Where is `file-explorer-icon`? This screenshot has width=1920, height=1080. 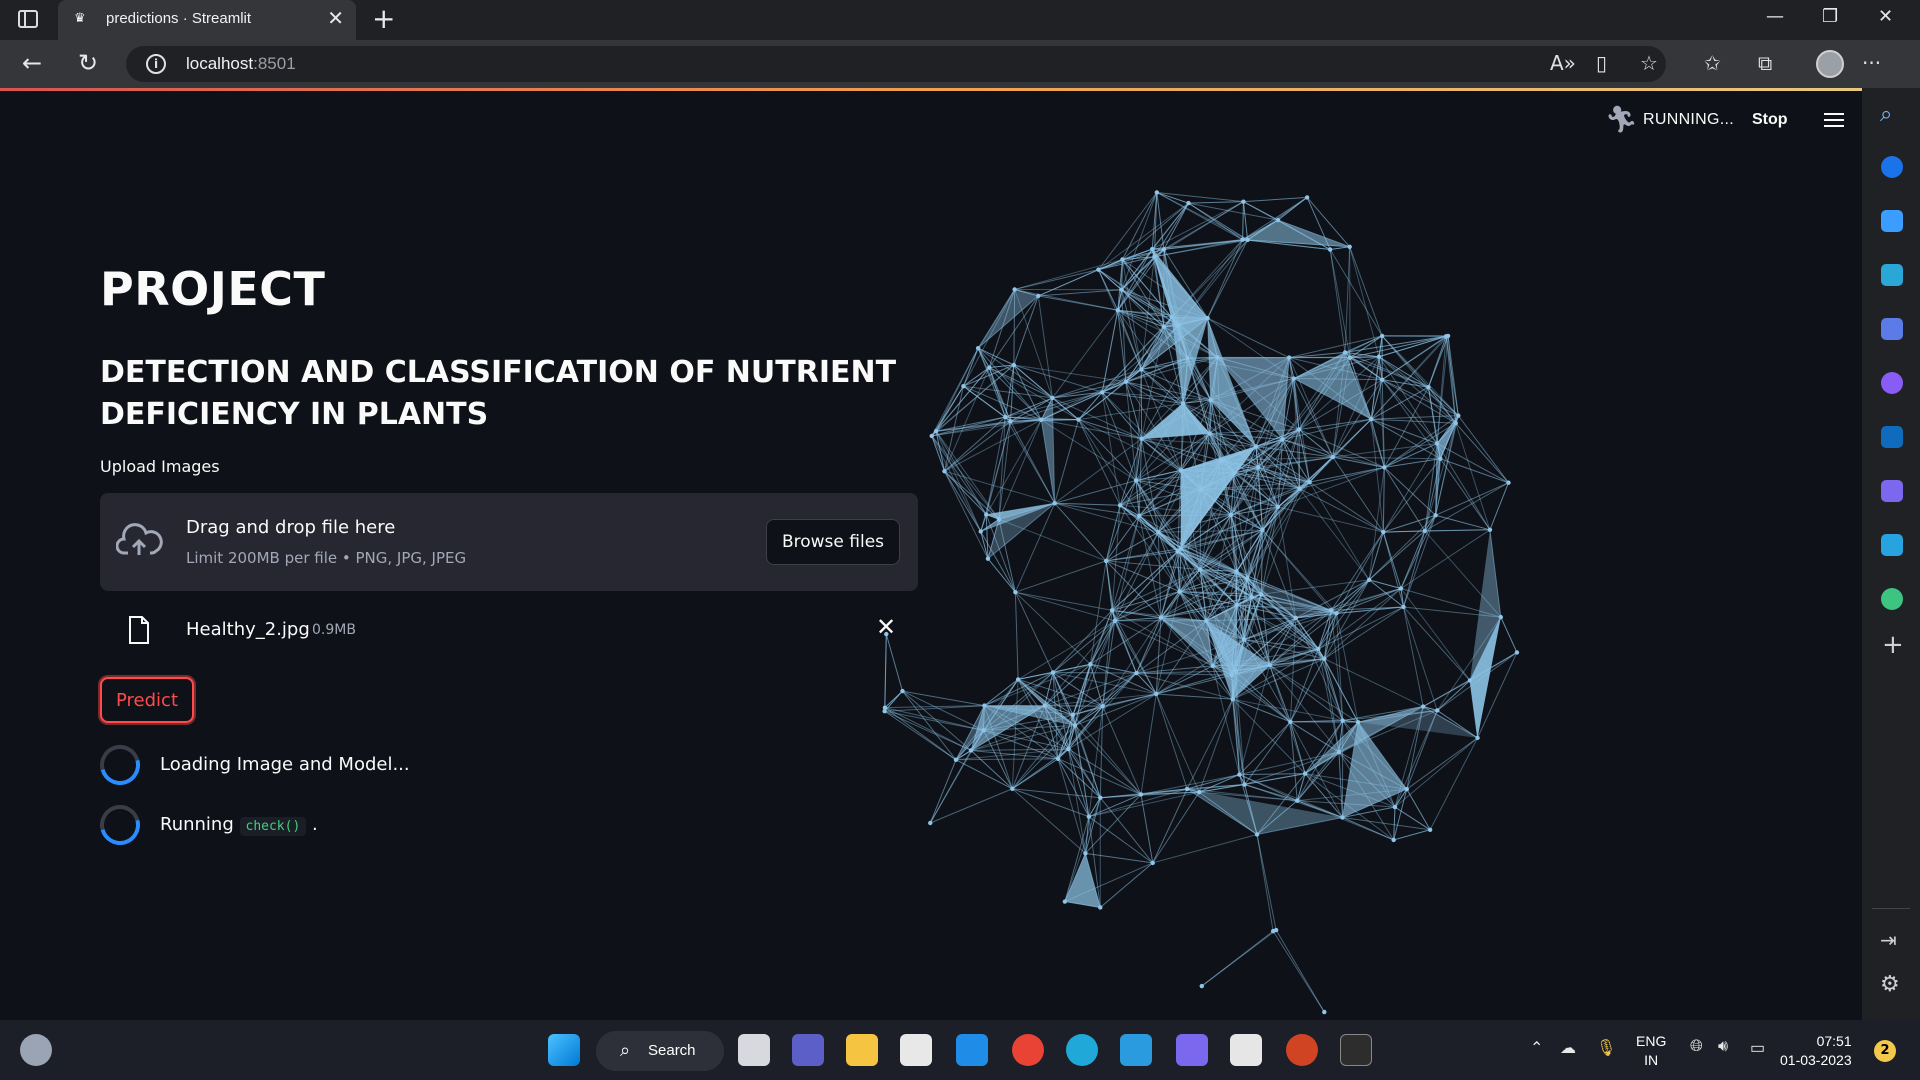 file-explorer-icon is located at coordinates (862, 1050).